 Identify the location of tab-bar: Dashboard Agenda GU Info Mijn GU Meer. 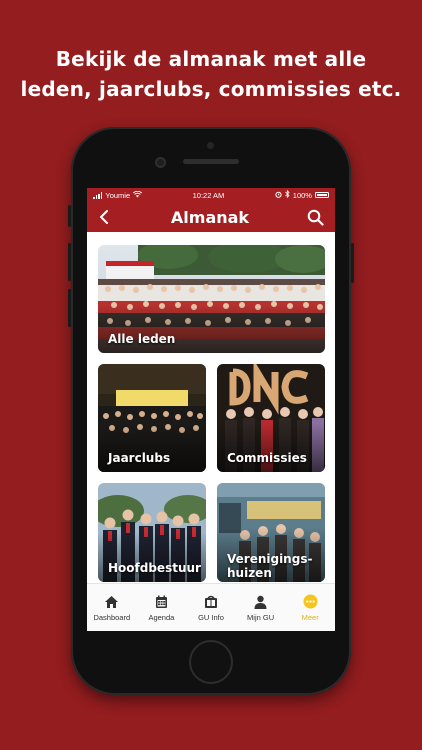
(211, 607).